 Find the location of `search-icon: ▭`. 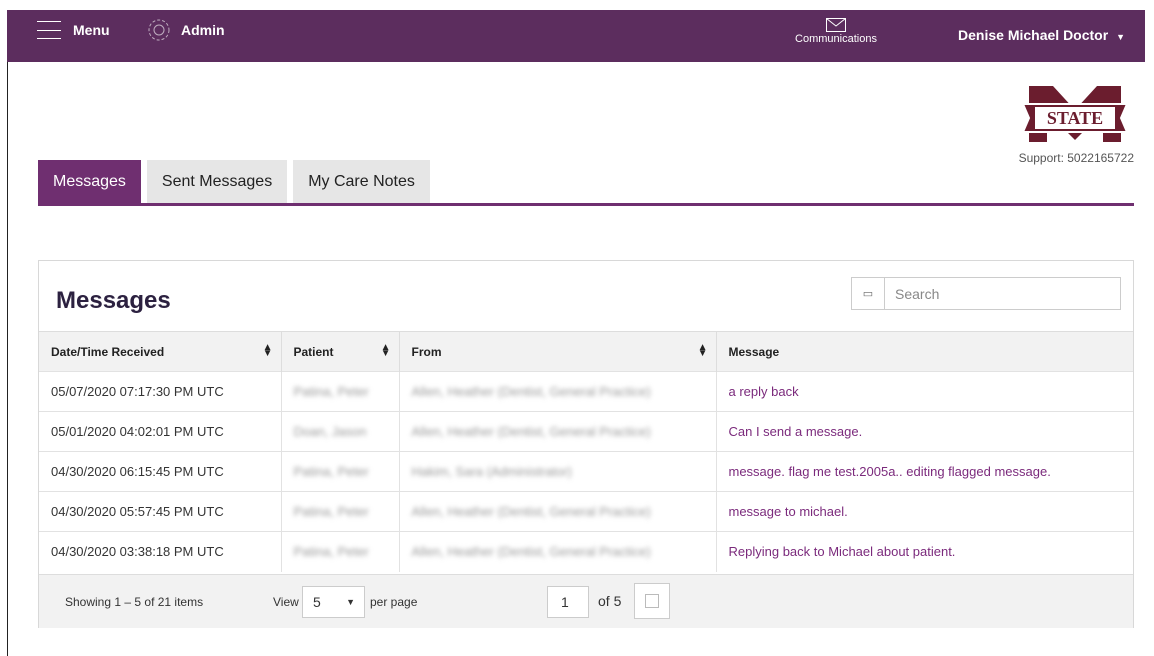

search-icon: ▭ is located at coordinates (868, 293).